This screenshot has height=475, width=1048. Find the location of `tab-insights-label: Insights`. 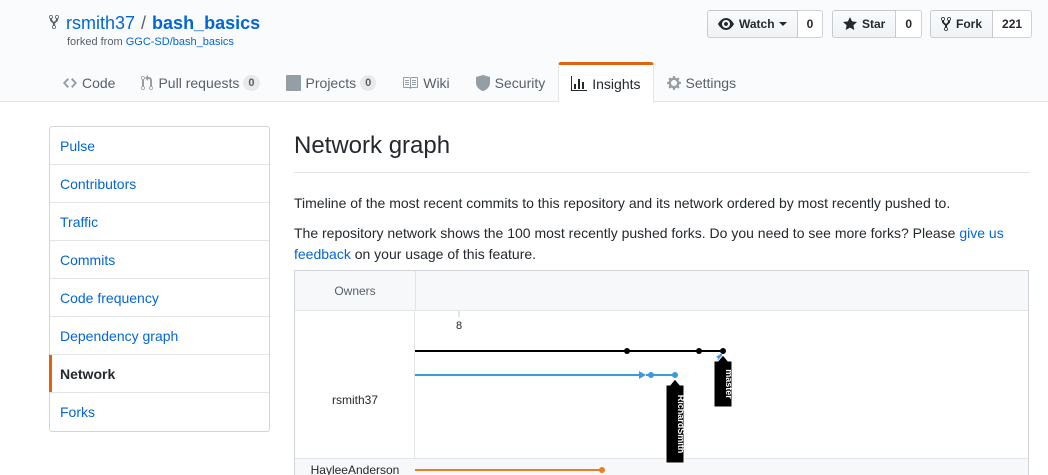

tab-insights-label: Insights is located at coordinates (616, 83).